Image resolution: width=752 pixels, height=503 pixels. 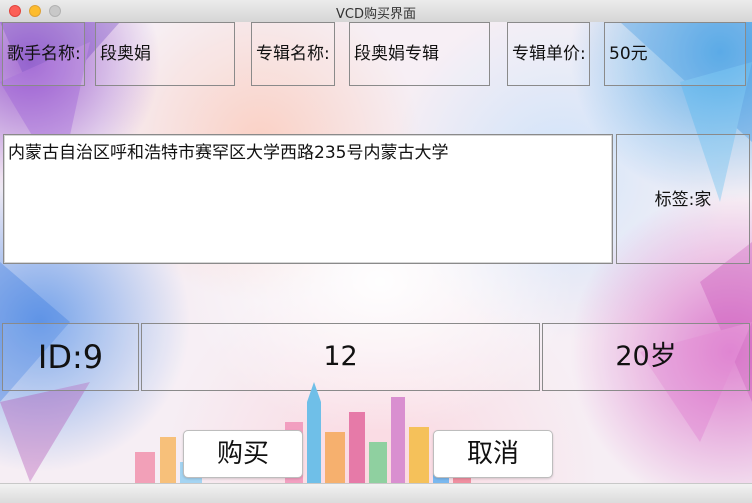 I want to click on id-value: ID:9, so click(x=70, y=357).